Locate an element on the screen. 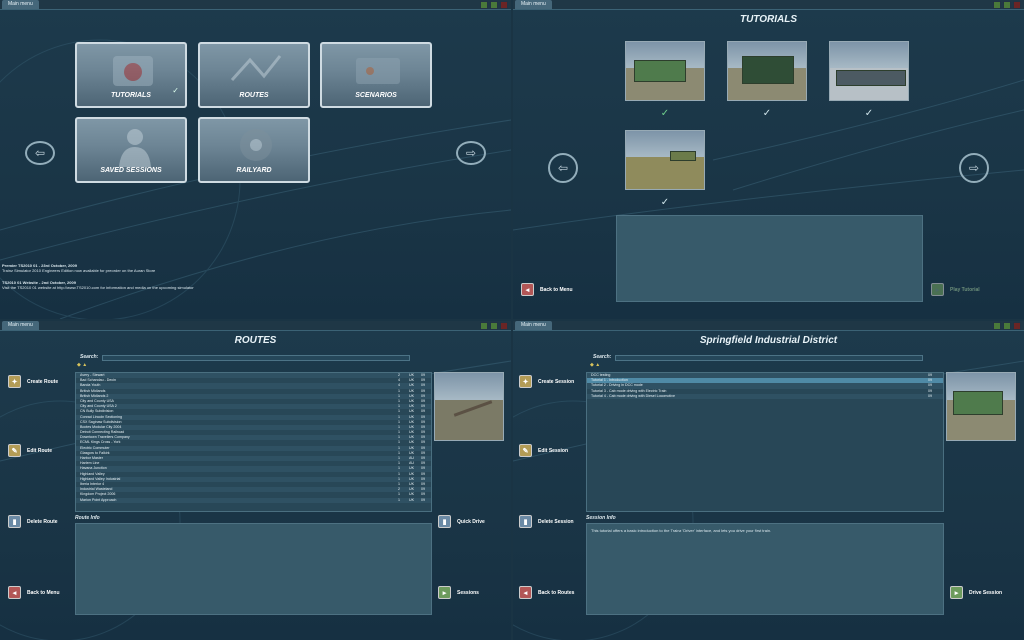  arrow-right-icon: ⇨ is located at coordinates (471, 153).